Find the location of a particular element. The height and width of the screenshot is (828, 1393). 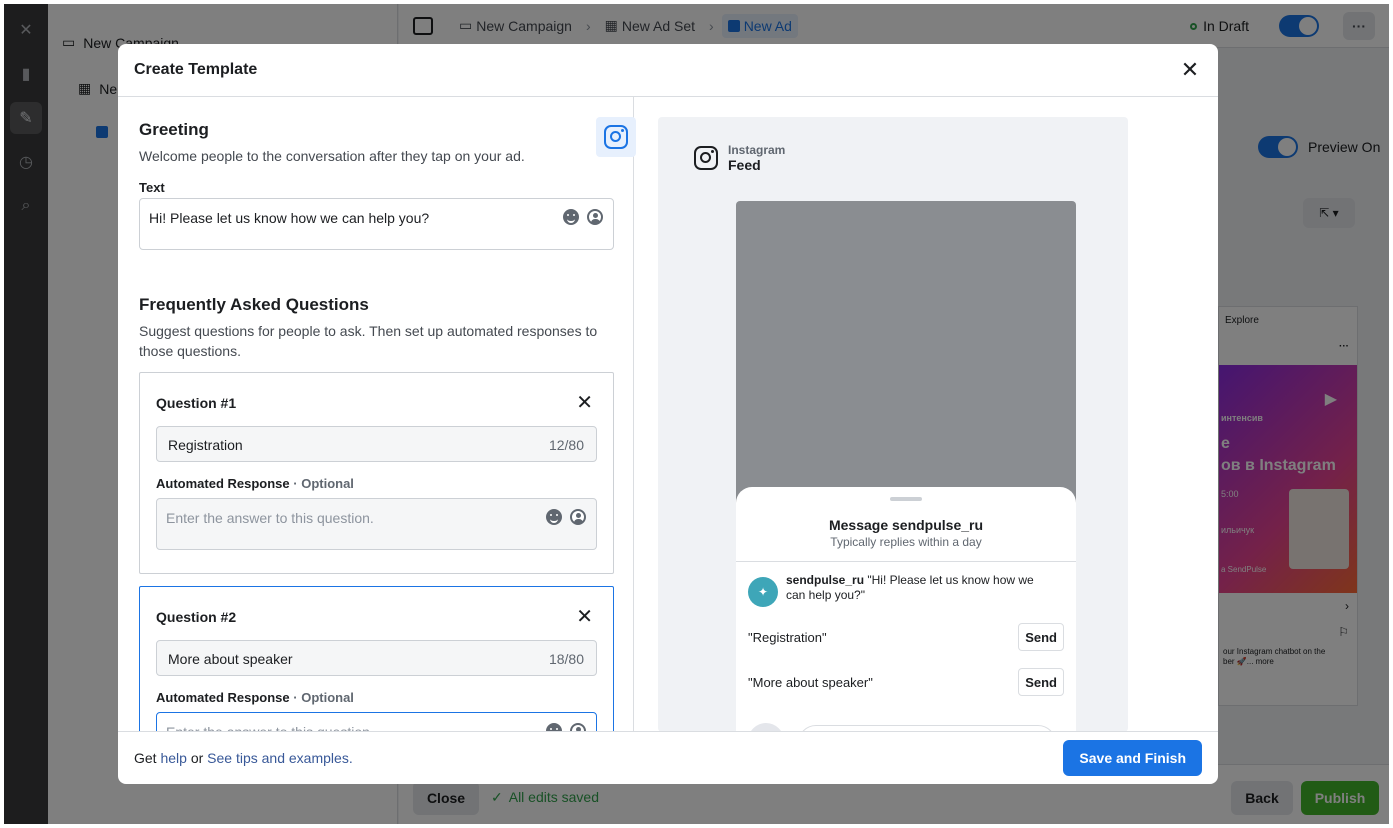

instagram-placement-tab is located at coordinates (616, 137).